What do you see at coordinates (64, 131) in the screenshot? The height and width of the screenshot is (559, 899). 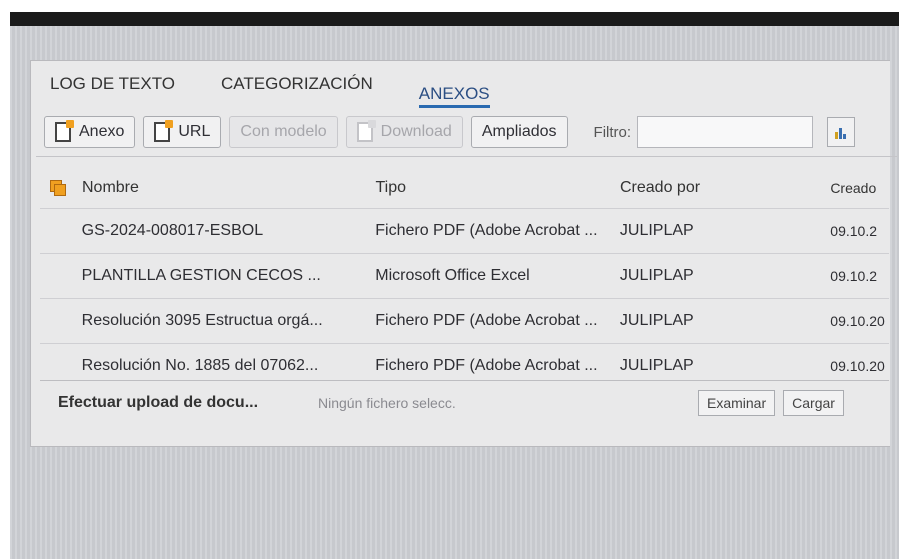 I see `new-document-icon` at bounding box center [64, 131].